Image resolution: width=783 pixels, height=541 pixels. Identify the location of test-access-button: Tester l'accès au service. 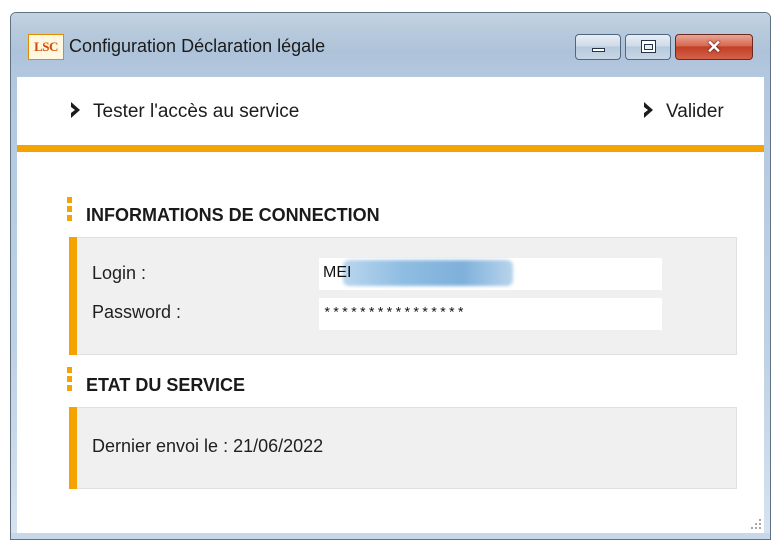
(184, 112).